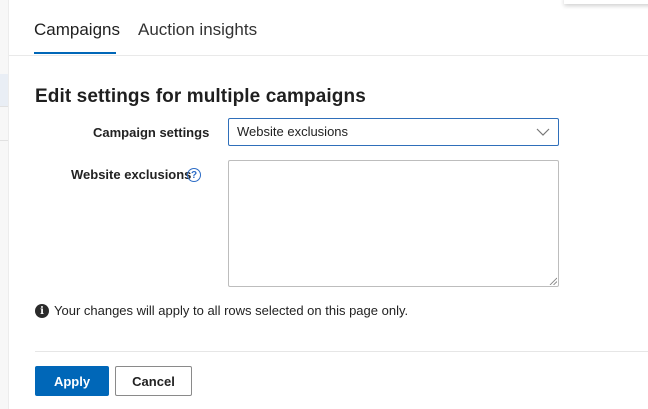 The width and height of the screenshot is (648, 409). What do you see at coordinates (42, 311) in the screenshot?
I see `info-icon: i` at bounding box center [42, 311].